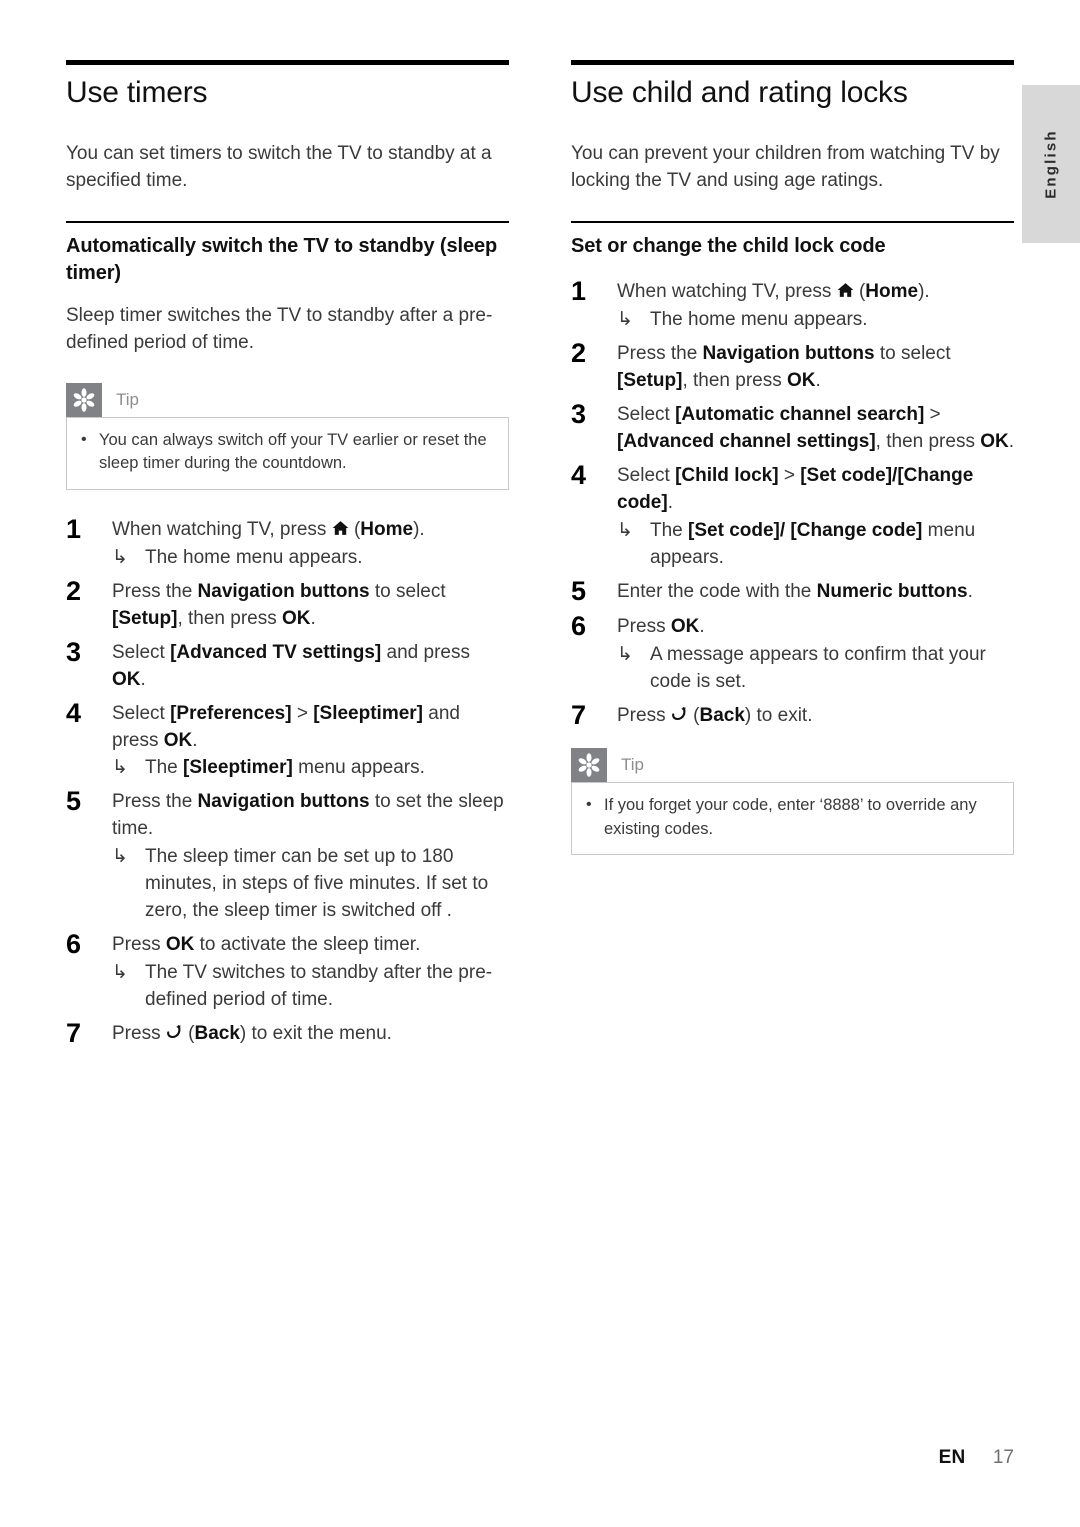 The height and width of the screenshot is (1527, 1080). I want to click on plain-text: to select, so click(407, 591).